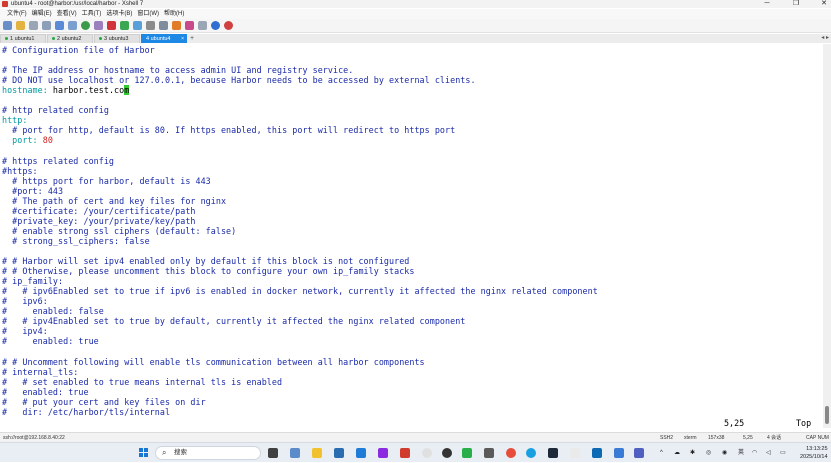 Image resolution: width=831 pixels, height=463 pixels. Describe the element at coordinates (783, 453) in the screenshot. I see `battery-icon: ▭` at that location.